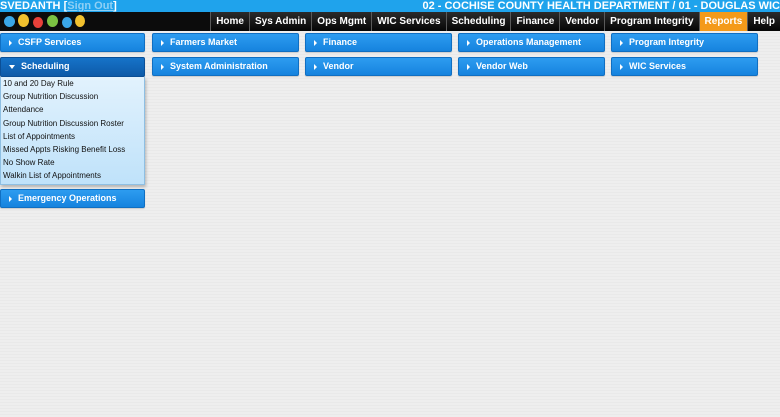 This screenshot has width=780, height=417. I want to click on nav-finance: Finance, so click(535, 21).